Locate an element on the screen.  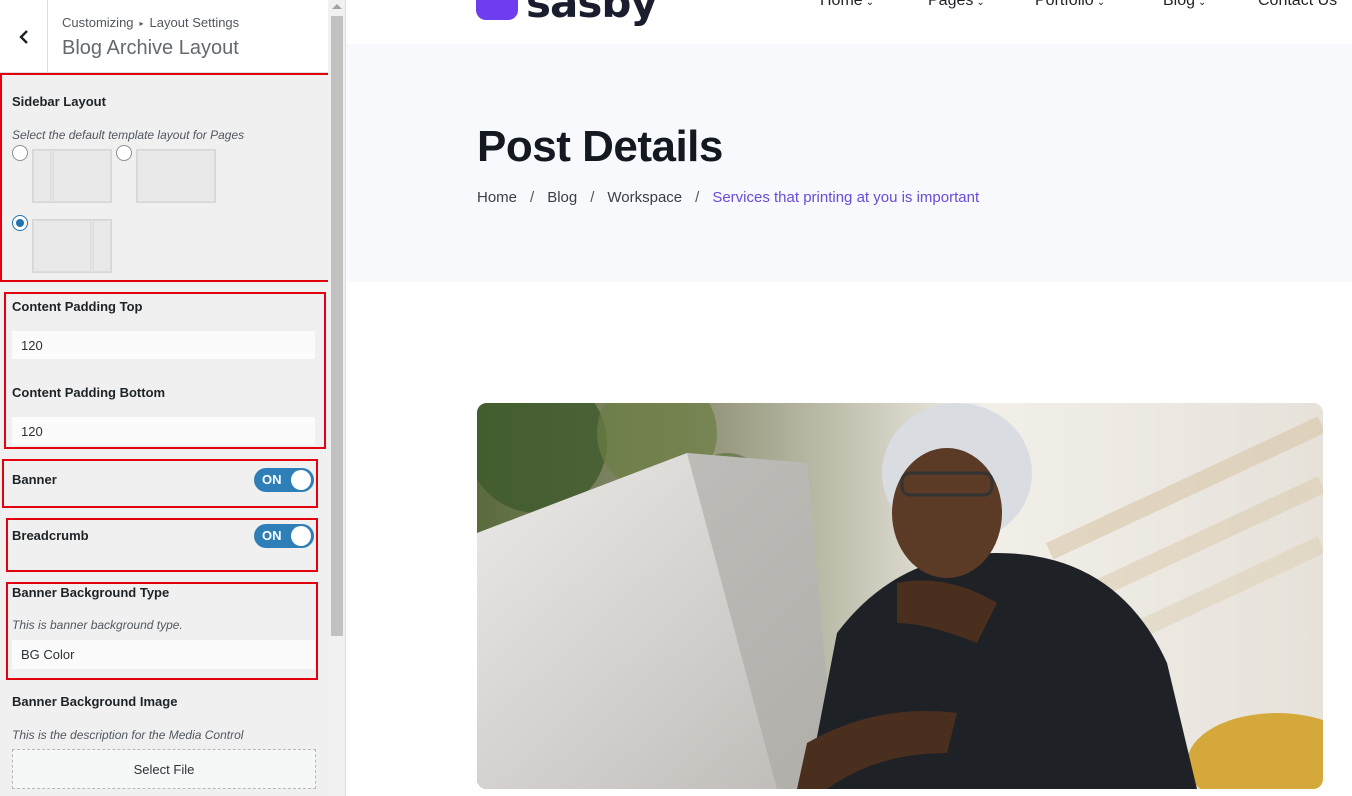
banner-bg-image-title: Banner Background Image is located at coordinates (95, 701).